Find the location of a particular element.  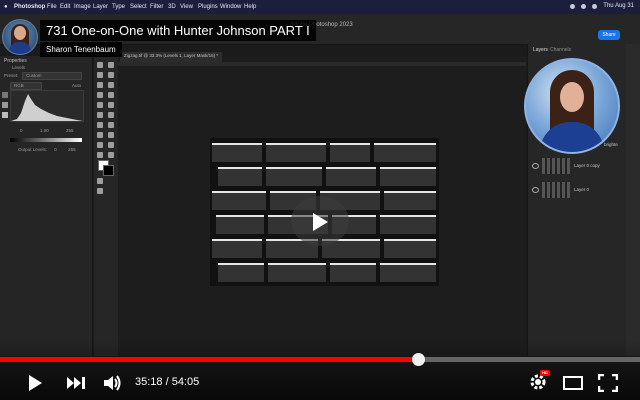

volume-icon is located at coordinates (112, 383).